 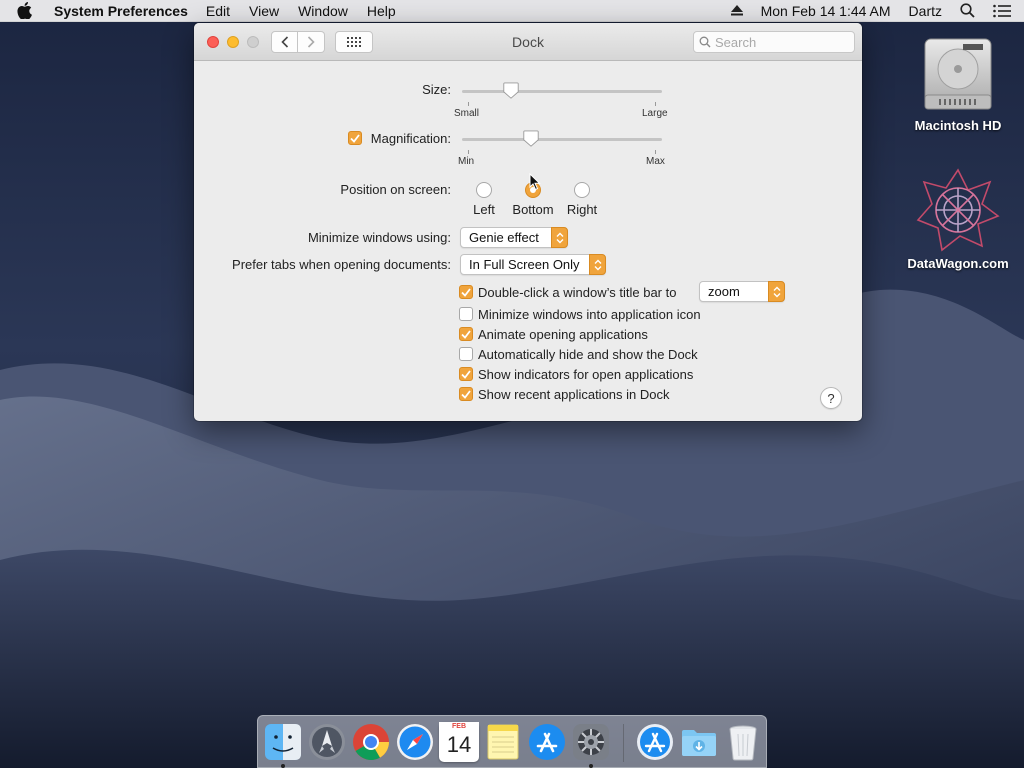 What do you see at coordinates (436, 89) in the screenshot?
I see `size-label: Size:` at bounding box center [436, 89].